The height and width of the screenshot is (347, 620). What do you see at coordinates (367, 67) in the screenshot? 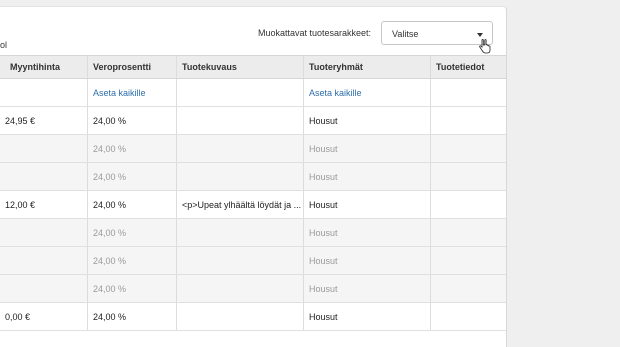
I see `column-header-groups: Tuoteryhmät` at bounding box center [367, 67].